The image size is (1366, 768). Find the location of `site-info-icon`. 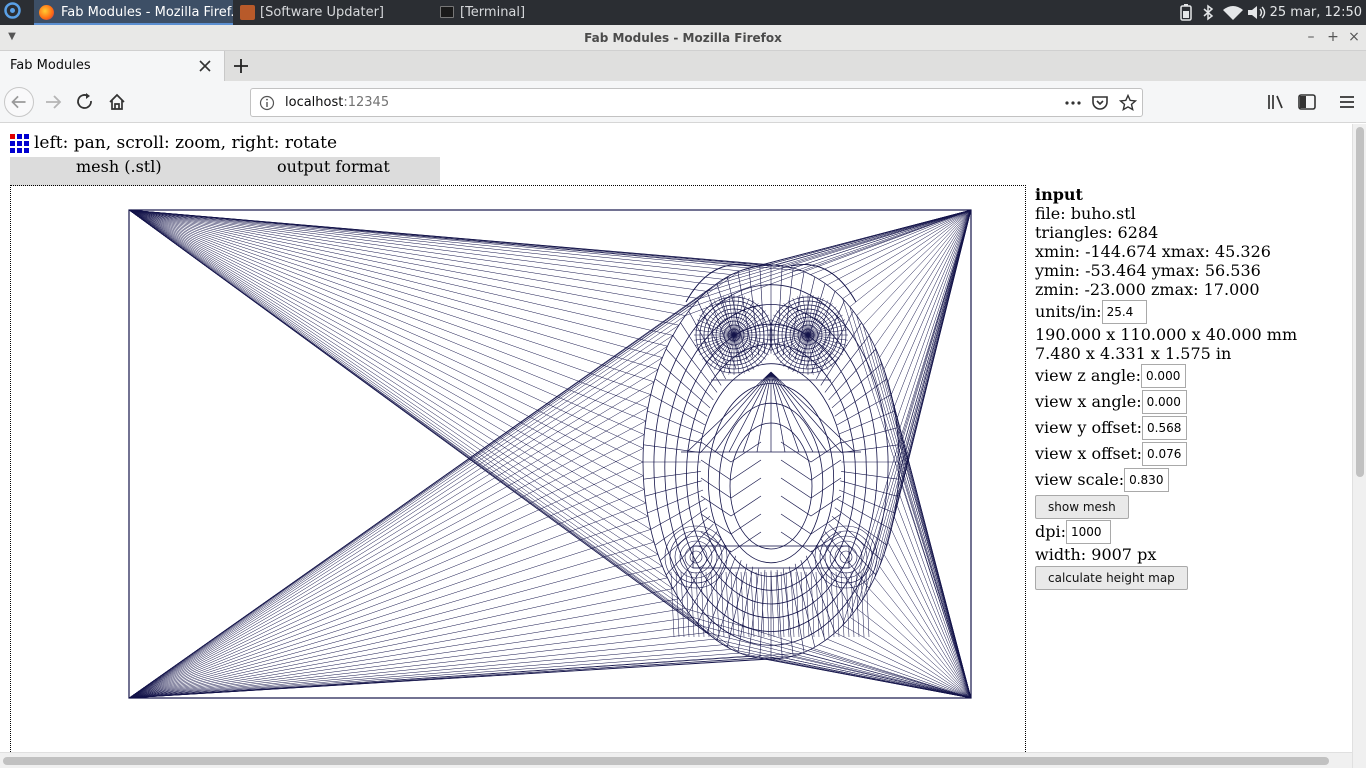

site-info-icon is located at coordinates (267, 103).